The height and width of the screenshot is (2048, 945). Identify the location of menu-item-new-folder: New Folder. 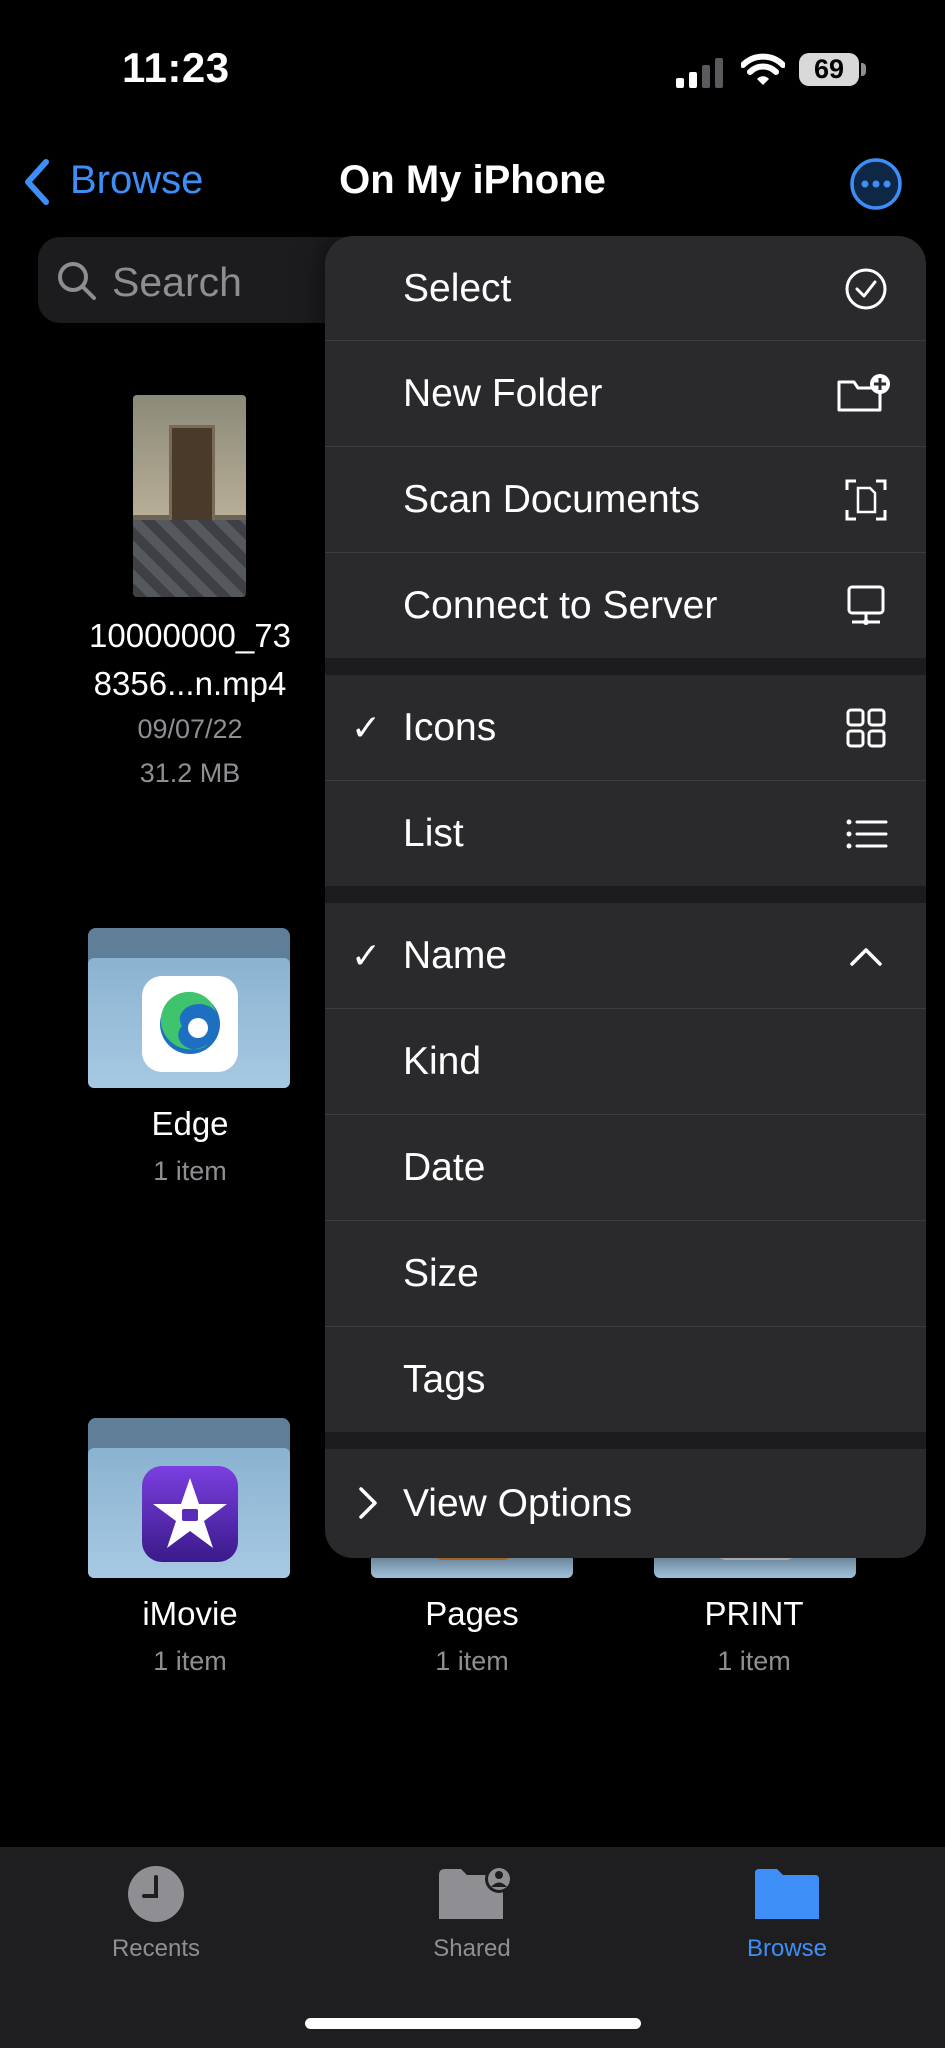
(625, 393).